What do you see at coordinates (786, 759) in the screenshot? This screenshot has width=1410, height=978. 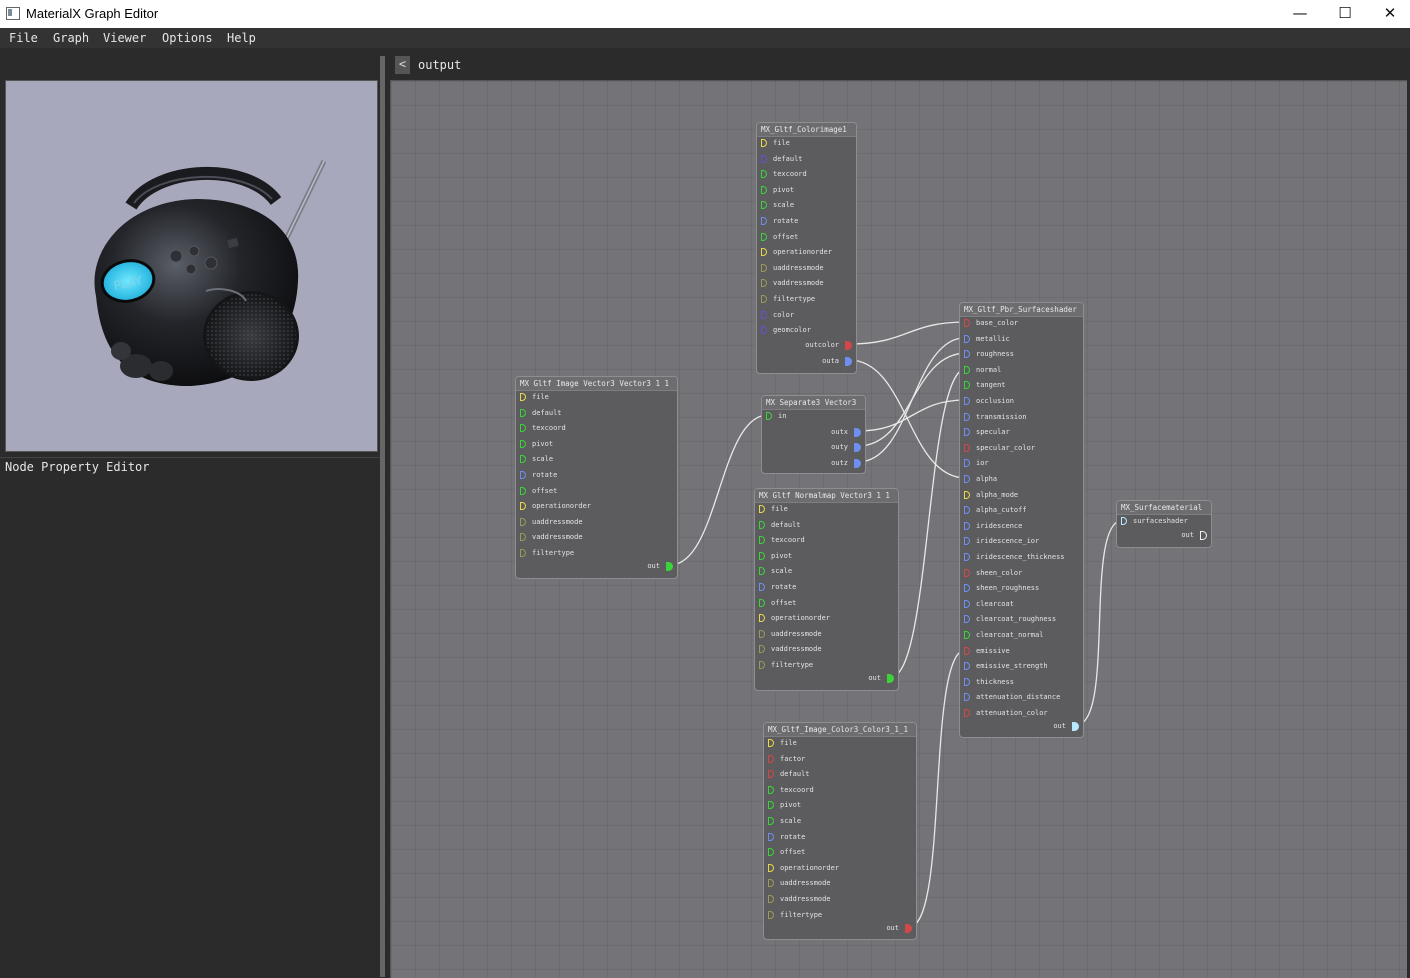 I see `input-pin-factor: factor` at bounding box center [786, 759].